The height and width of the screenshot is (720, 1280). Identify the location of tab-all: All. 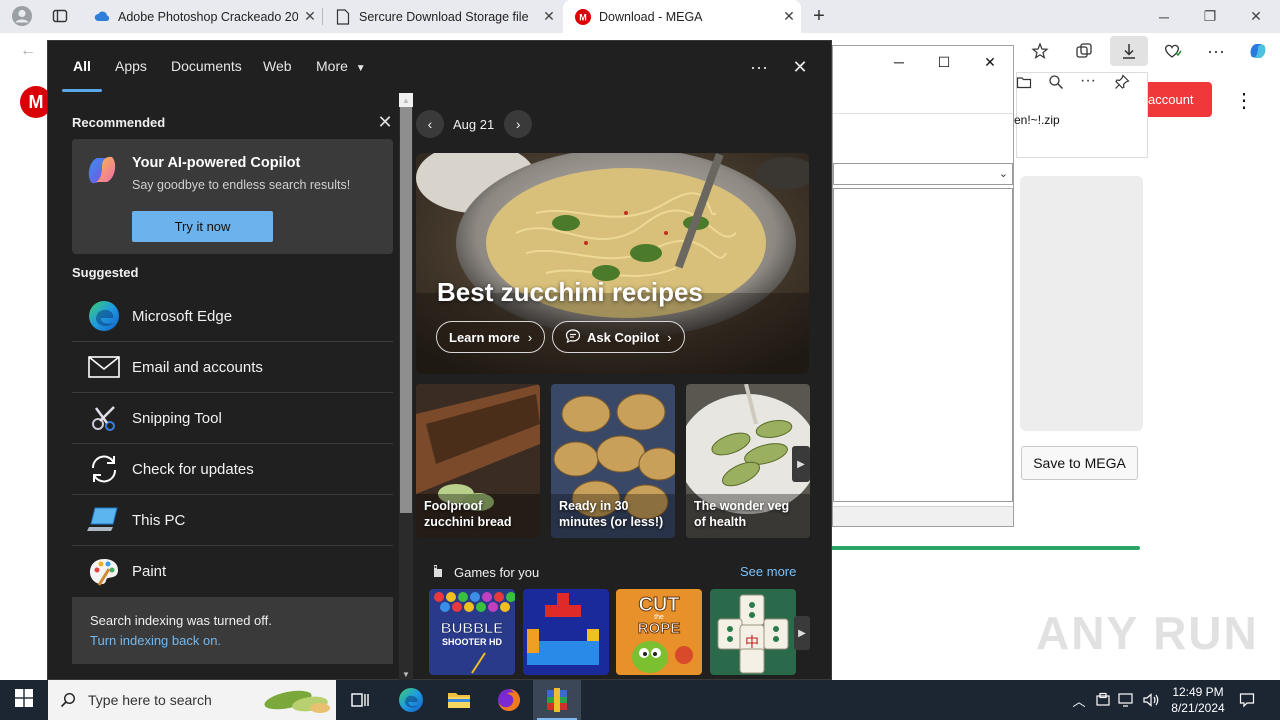
(82, 66).